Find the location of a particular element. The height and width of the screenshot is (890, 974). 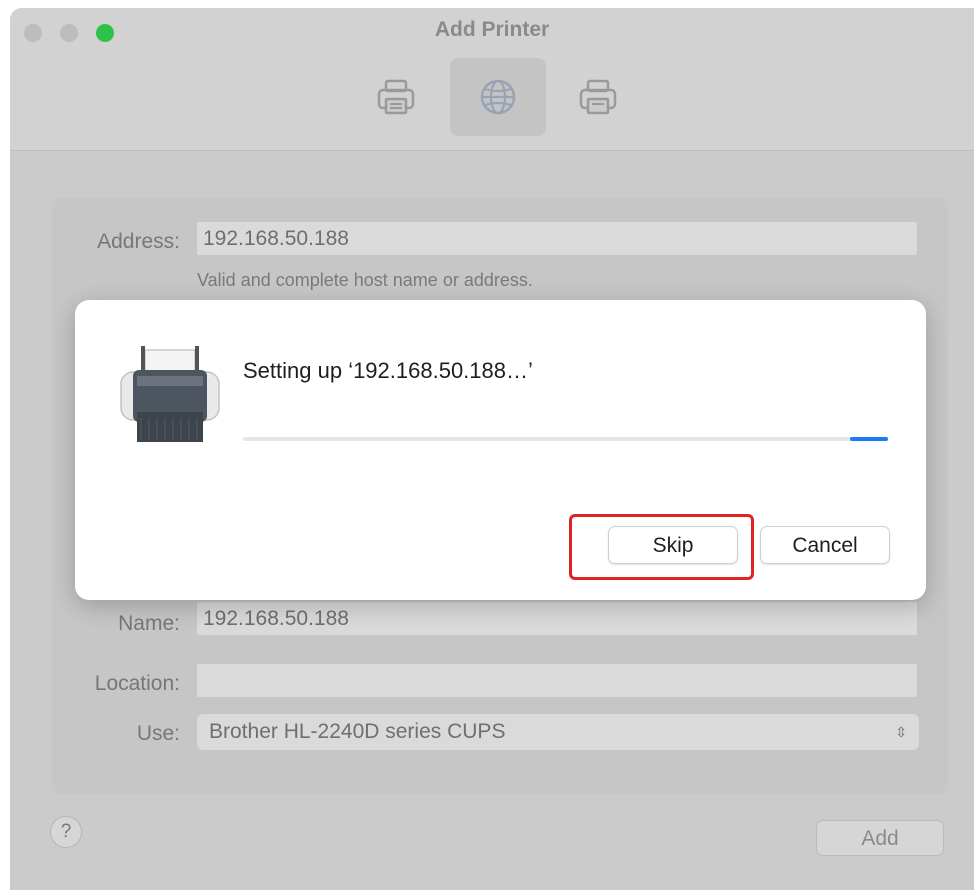

address-hint: Valid and complete host name or address. is located at coordinates (365, 280).